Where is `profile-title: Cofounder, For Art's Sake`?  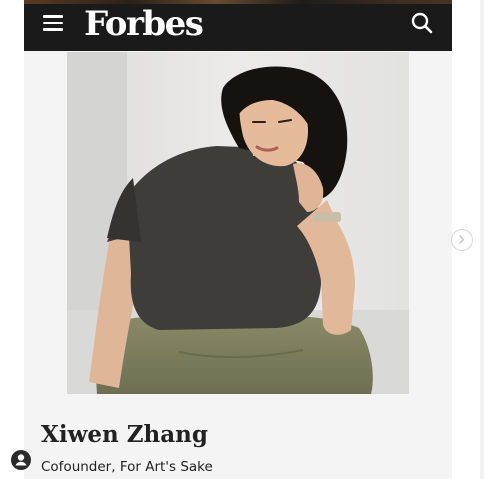
profile-title: Cofounder, For Art's Sake is located at coordinates (127, 467).